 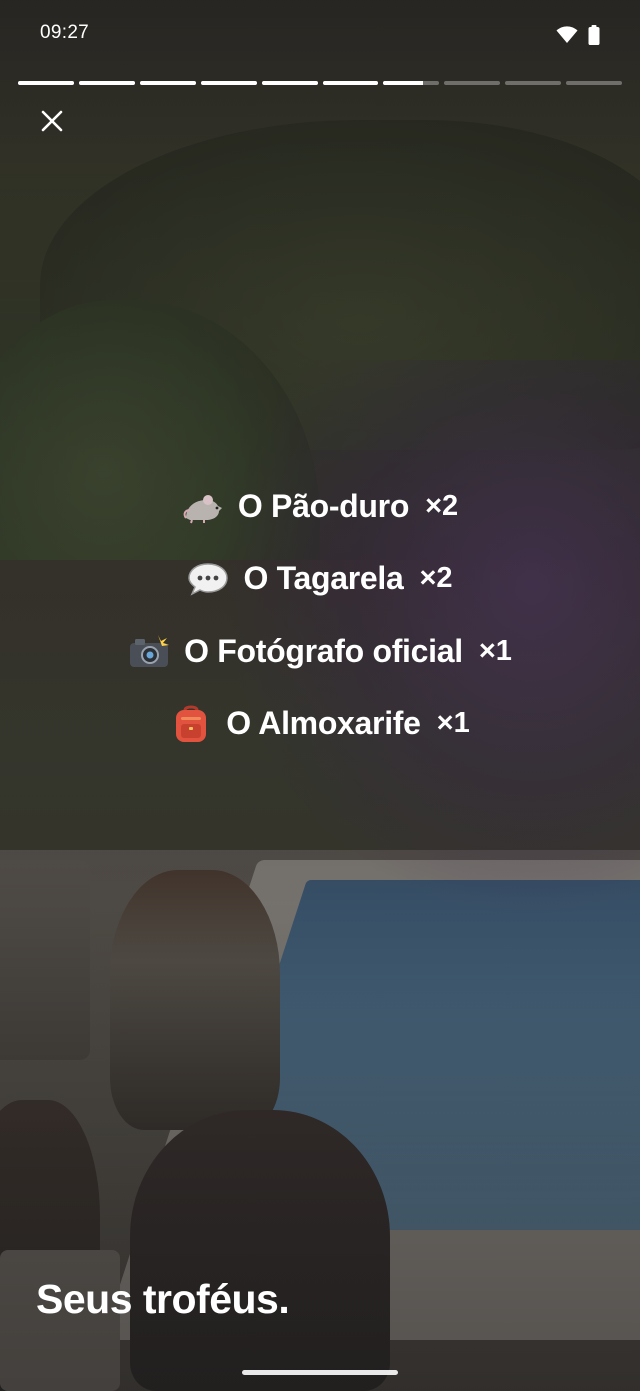 What do you see at coordinates (567, 35) in the screenshot?
I see `wifi-icon` at bounding box center [567, 35].